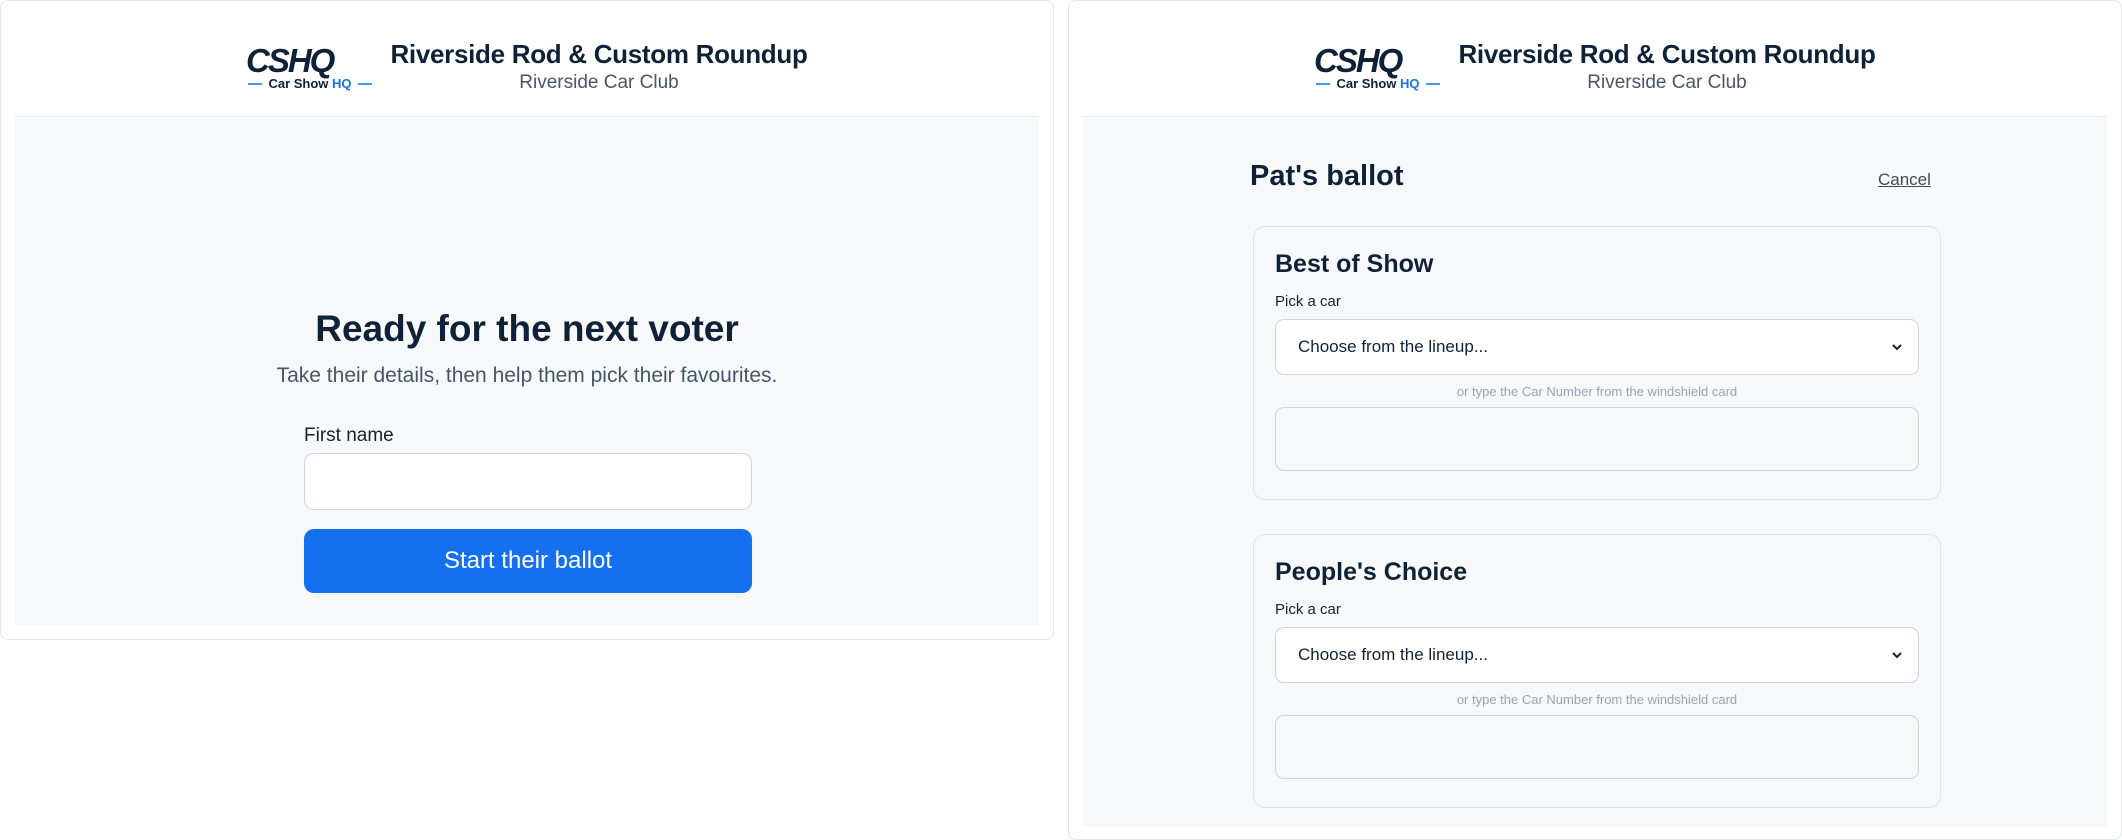  What do you see at coordinates (527, 328) in the screenshot?
I see `page-title: Ready for the next voter` at bounding box center [527, 328].